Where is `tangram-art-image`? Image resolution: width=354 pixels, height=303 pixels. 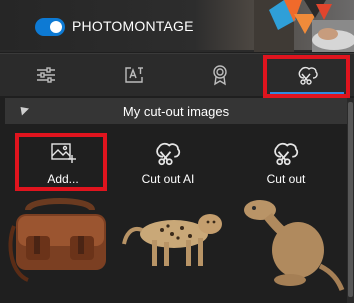 tangram-art-image is located at coordinates (304, 26).